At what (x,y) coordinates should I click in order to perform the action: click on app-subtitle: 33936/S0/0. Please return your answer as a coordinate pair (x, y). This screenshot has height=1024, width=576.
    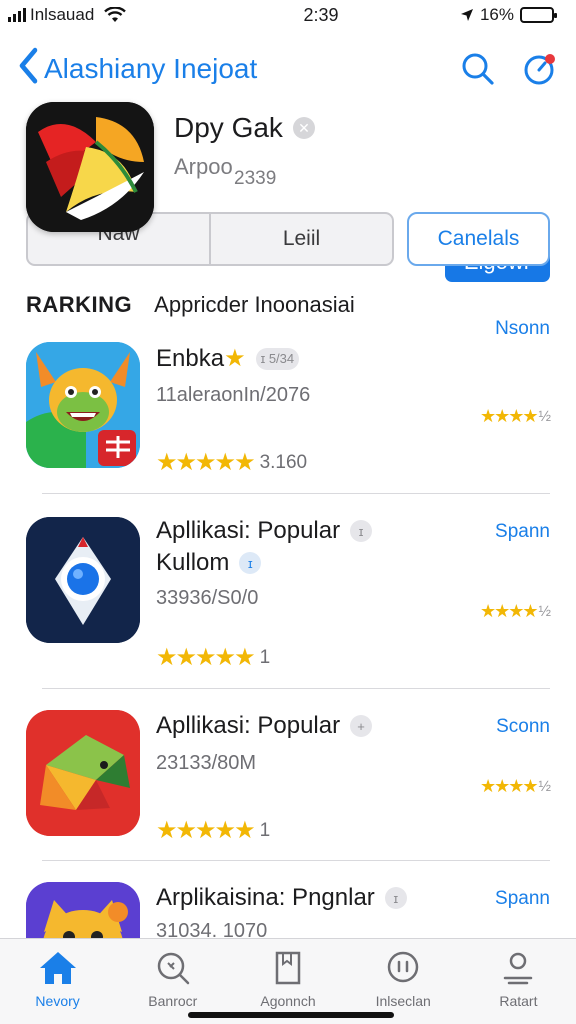
    Looking at the image, I should click on (207, 598).